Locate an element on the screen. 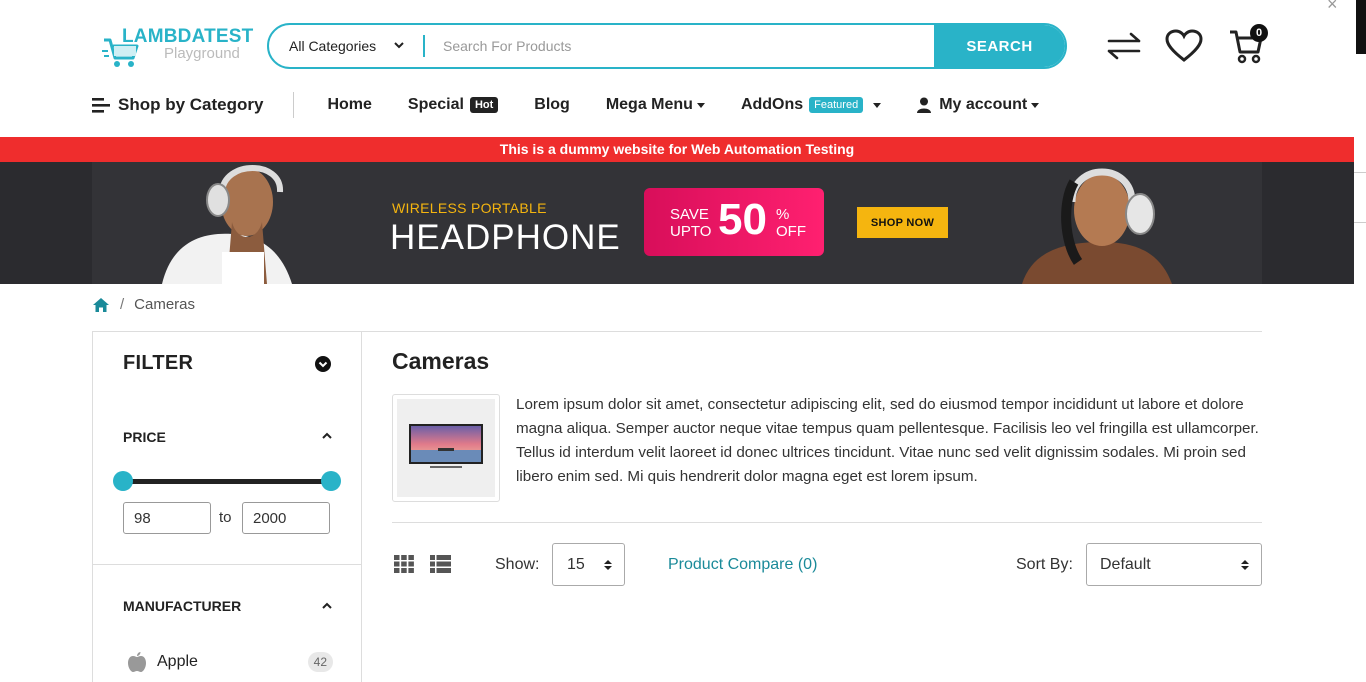  wishlist-button is located at coordinates (1184, 46).